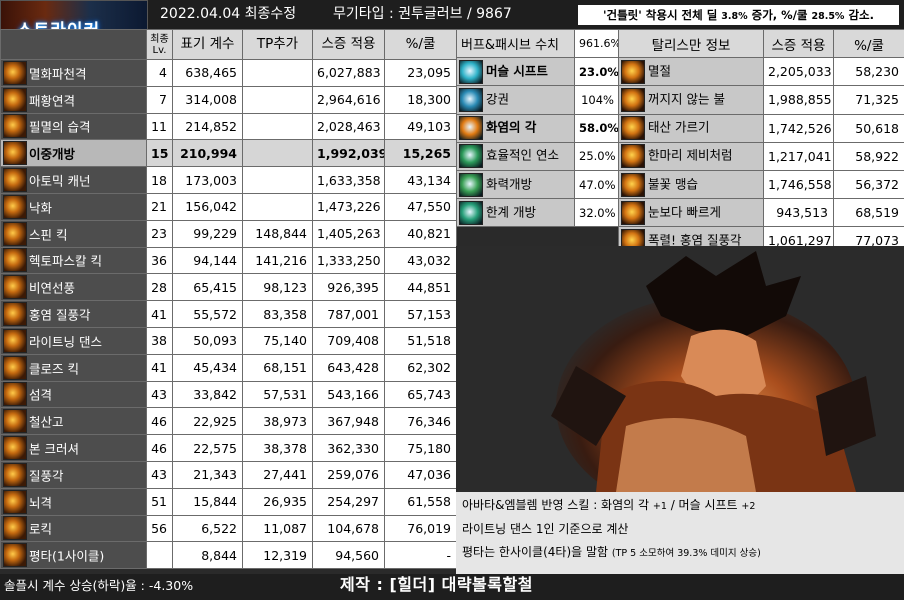 This screenshot has width=904, height=600. What do you see at coordinates (596, 156) in the screenshot?
I see `buff-value: 25.0%` at bounding box center [596, 156].